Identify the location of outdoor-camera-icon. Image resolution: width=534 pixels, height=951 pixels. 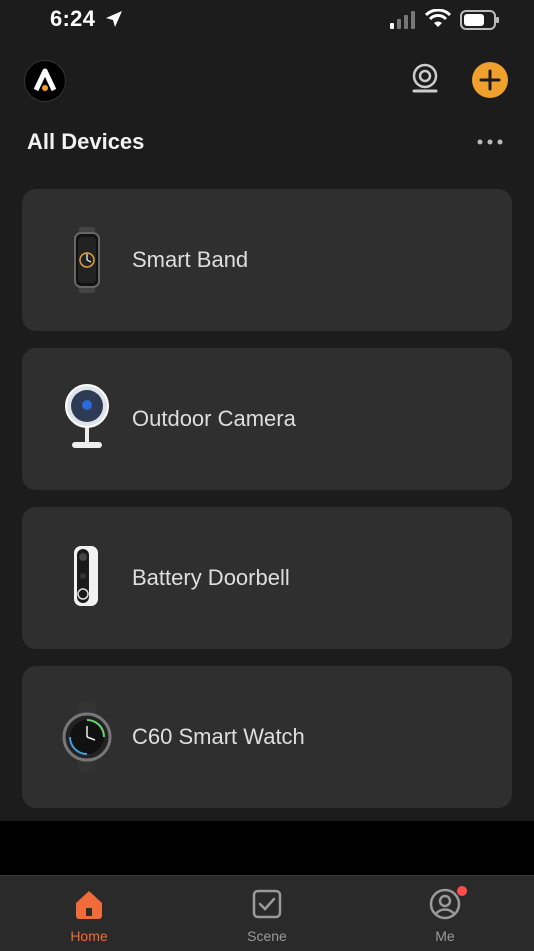
(87, 416).